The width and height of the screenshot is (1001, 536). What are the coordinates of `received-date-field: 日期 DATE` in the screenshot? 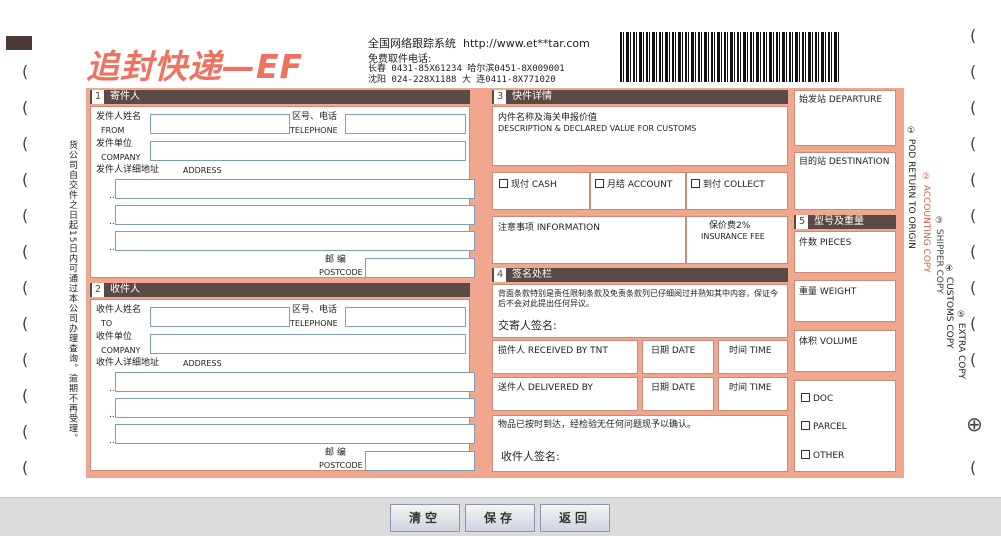 It's located at (678, 357).